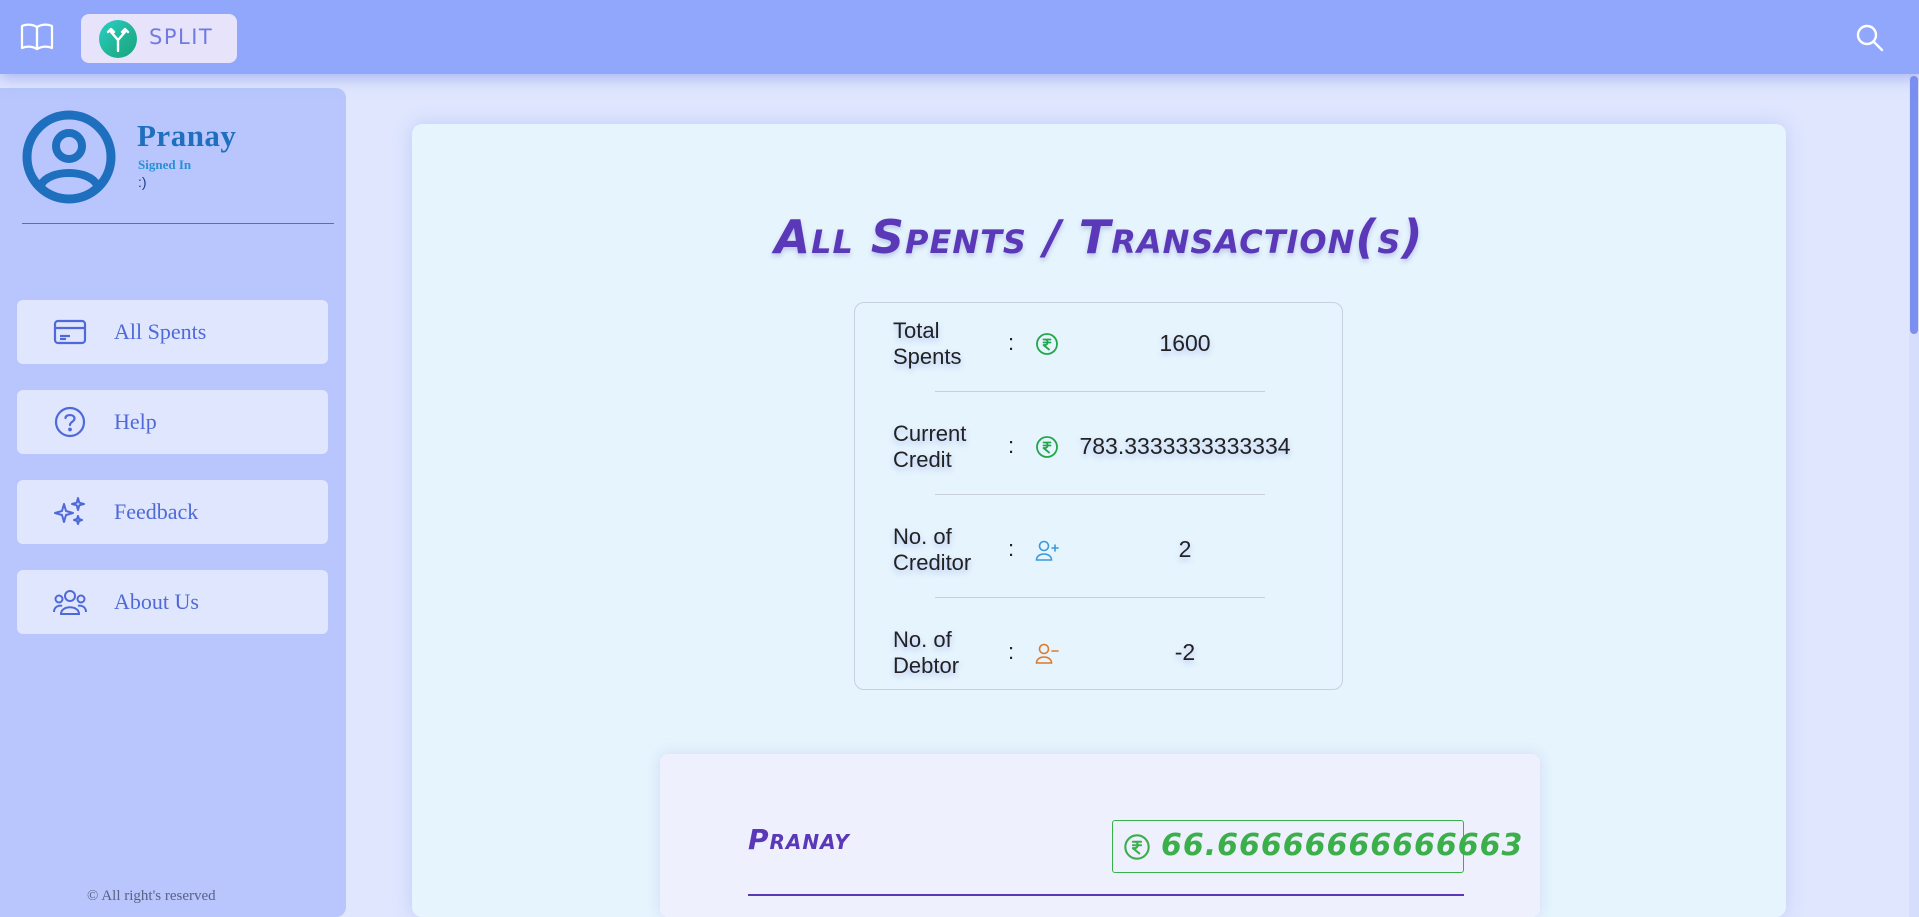 The image size is (1919, 917). Describe the element at coordinates (1185, 446) in the screenshot. I see `summary-value: 783.3333333333334` at that location.